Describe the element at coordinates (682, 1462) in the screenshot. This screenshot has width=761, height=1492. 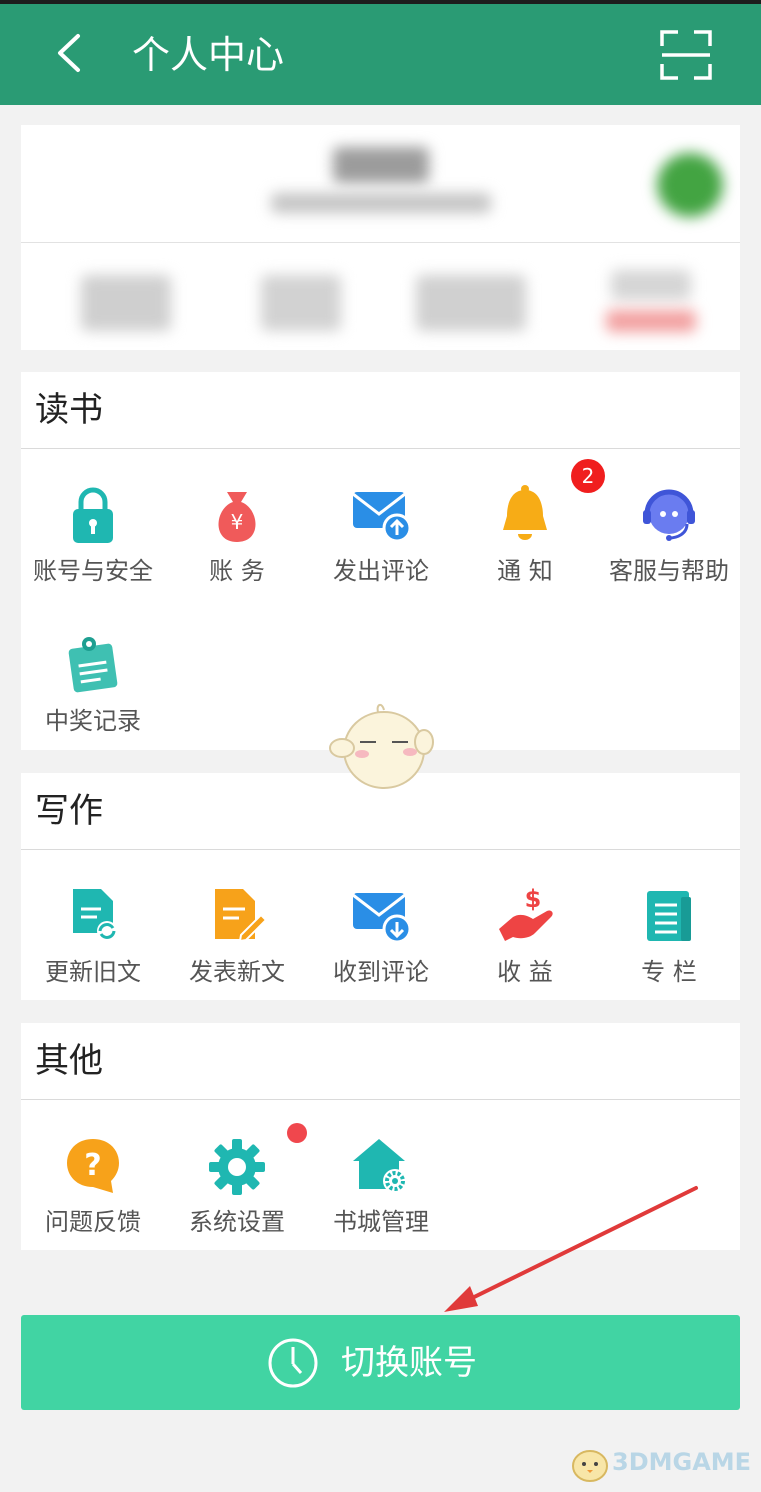
I see `watermark-text: 3DMGAME` at that location.